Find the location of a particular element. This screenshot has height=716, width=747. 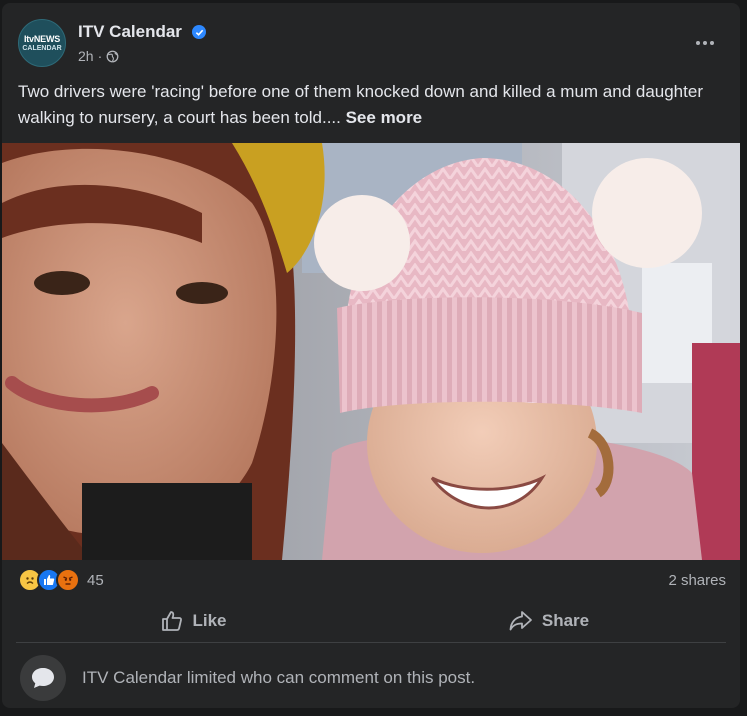

avatar-logo-line1: ItvNEWS is located at coordinates (42, 38).